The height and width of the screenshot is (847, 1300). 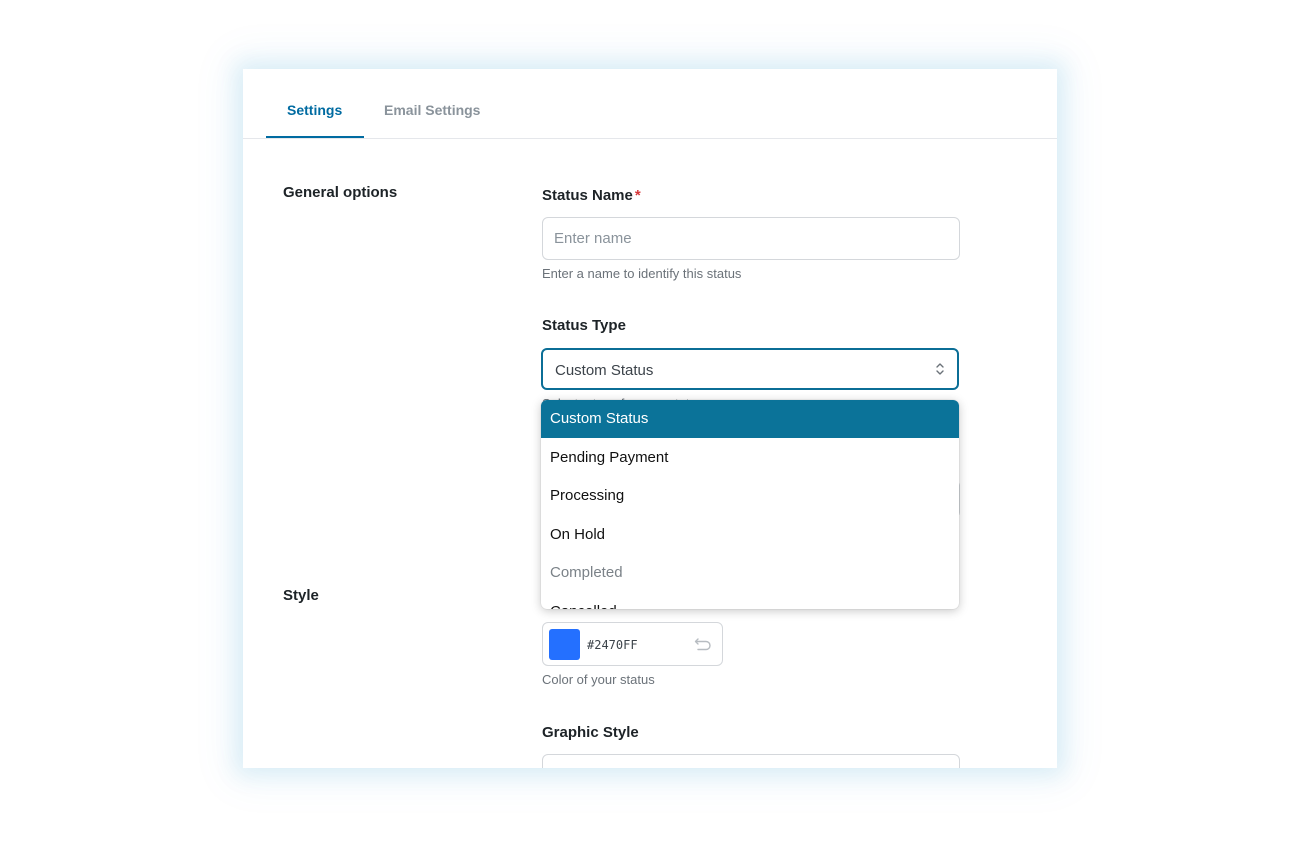 What do you see at coordinates (750, 419) in the screenshot?
I see `option-custom-status: Custom Status` at bounding box center [750, 419].